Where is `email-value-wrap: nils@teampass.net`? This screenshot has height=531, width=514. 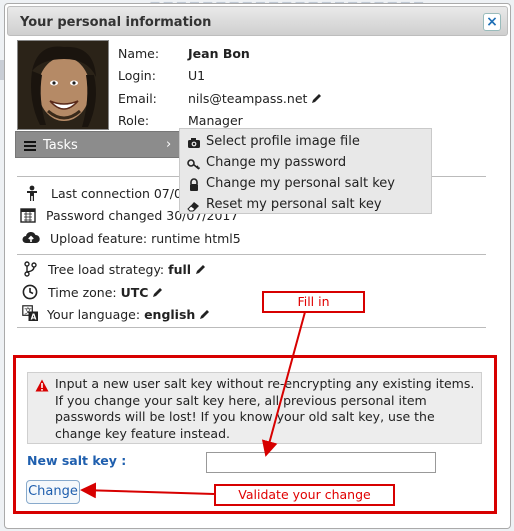
email-value-wrap: nils@teampass.net is located at coordinates (255, 99).